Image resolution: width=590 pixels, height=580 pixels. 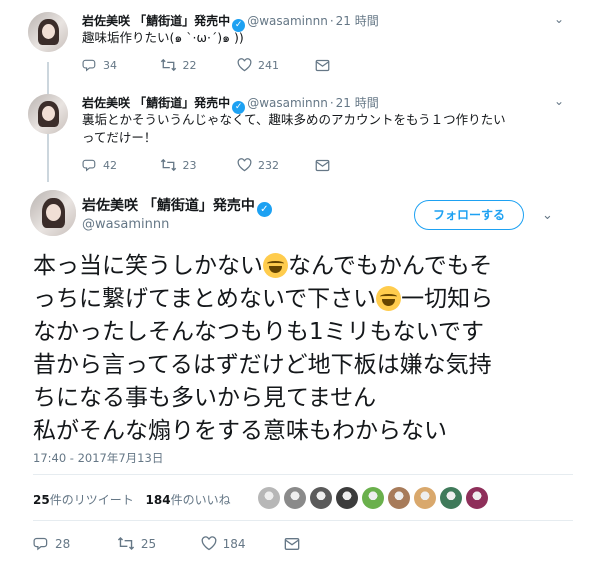 What do you see at coordinates (264, 209) in the screenshot?
I see `verified-icon: ✓` at bounding box center [264, 209].